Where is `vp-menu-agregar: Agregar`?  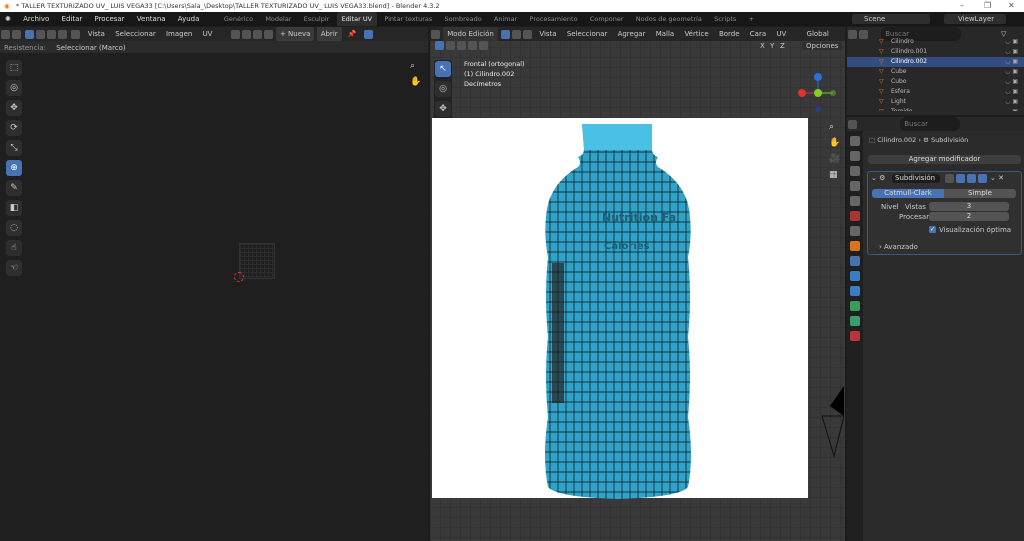
vp-menu-agregar: Agregar is located at coordinates (632, 34).